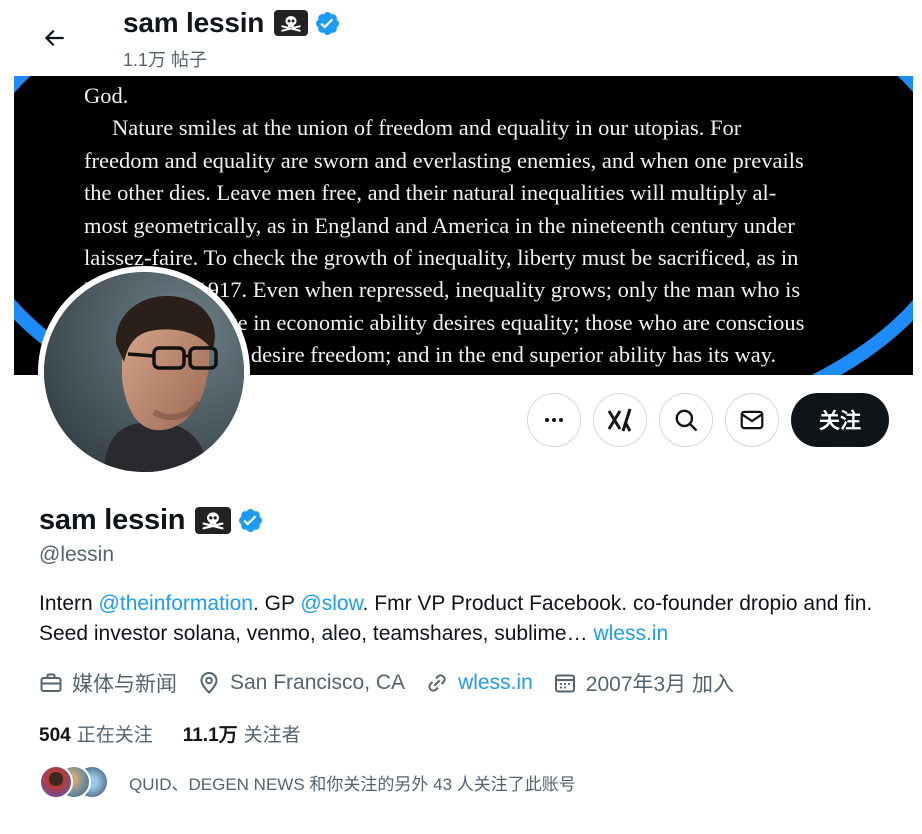 This screenshot has height=834, width=922. I want to click on profile-name-row: sam lessin, so click(151, 520).